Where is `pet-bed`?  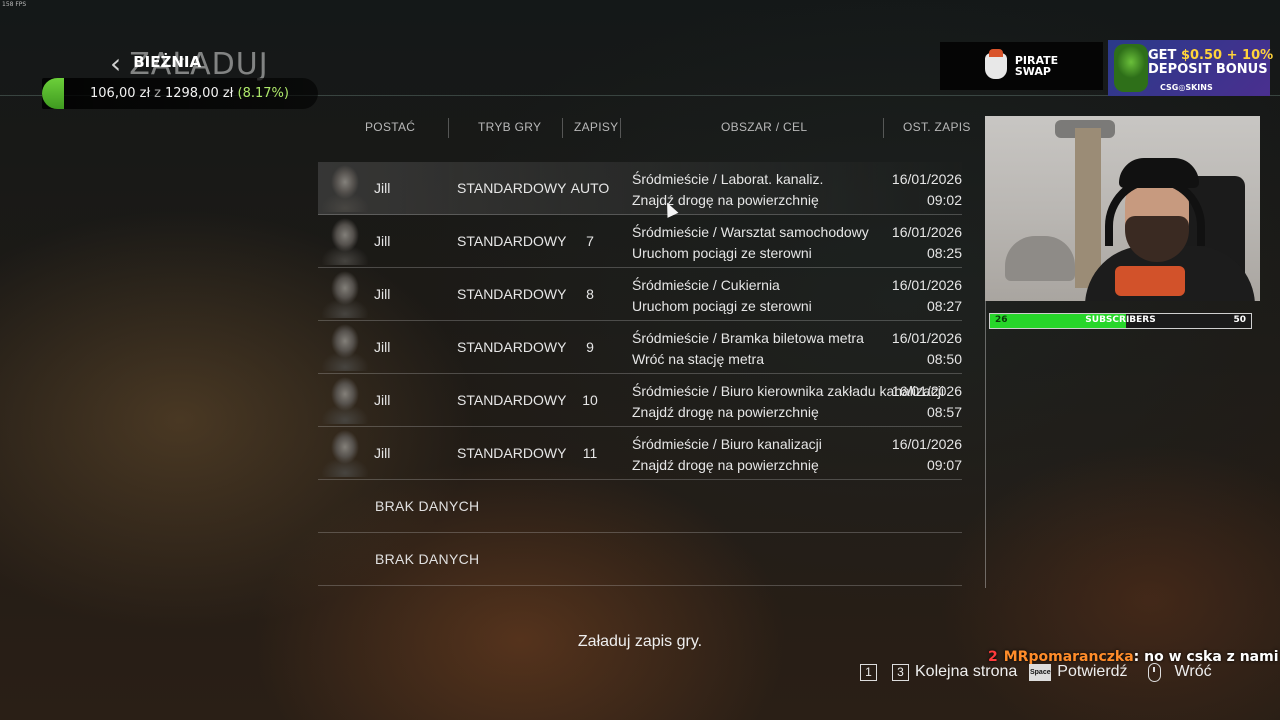 pet-bed is located at coordinates (1040, 258).